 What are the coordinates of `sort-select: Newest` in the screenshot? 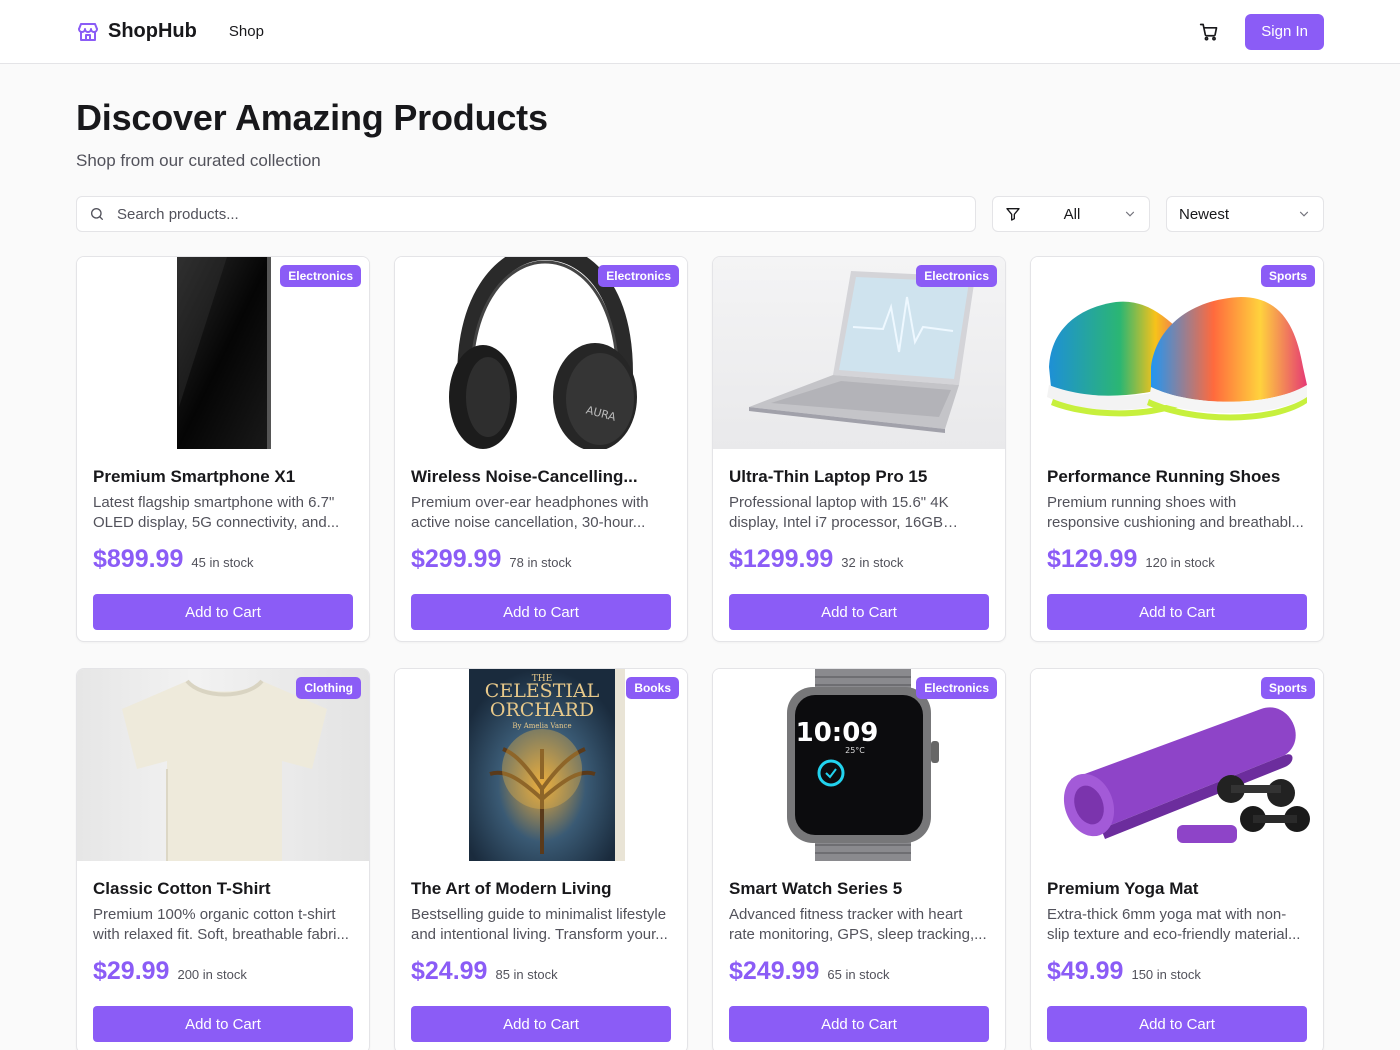 It's located at (1245, 214).